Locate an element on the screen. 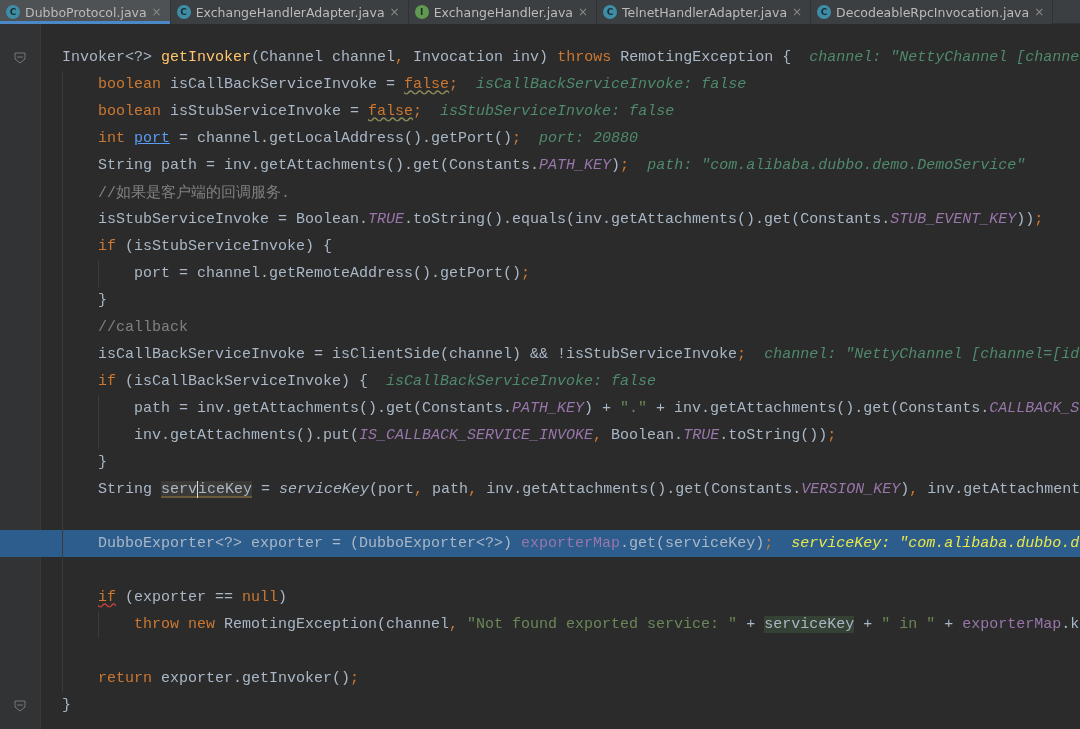  inline-hint: path: "com.alibaba.dubbo.demo.DemoService" is located at coordinates (836, 165).